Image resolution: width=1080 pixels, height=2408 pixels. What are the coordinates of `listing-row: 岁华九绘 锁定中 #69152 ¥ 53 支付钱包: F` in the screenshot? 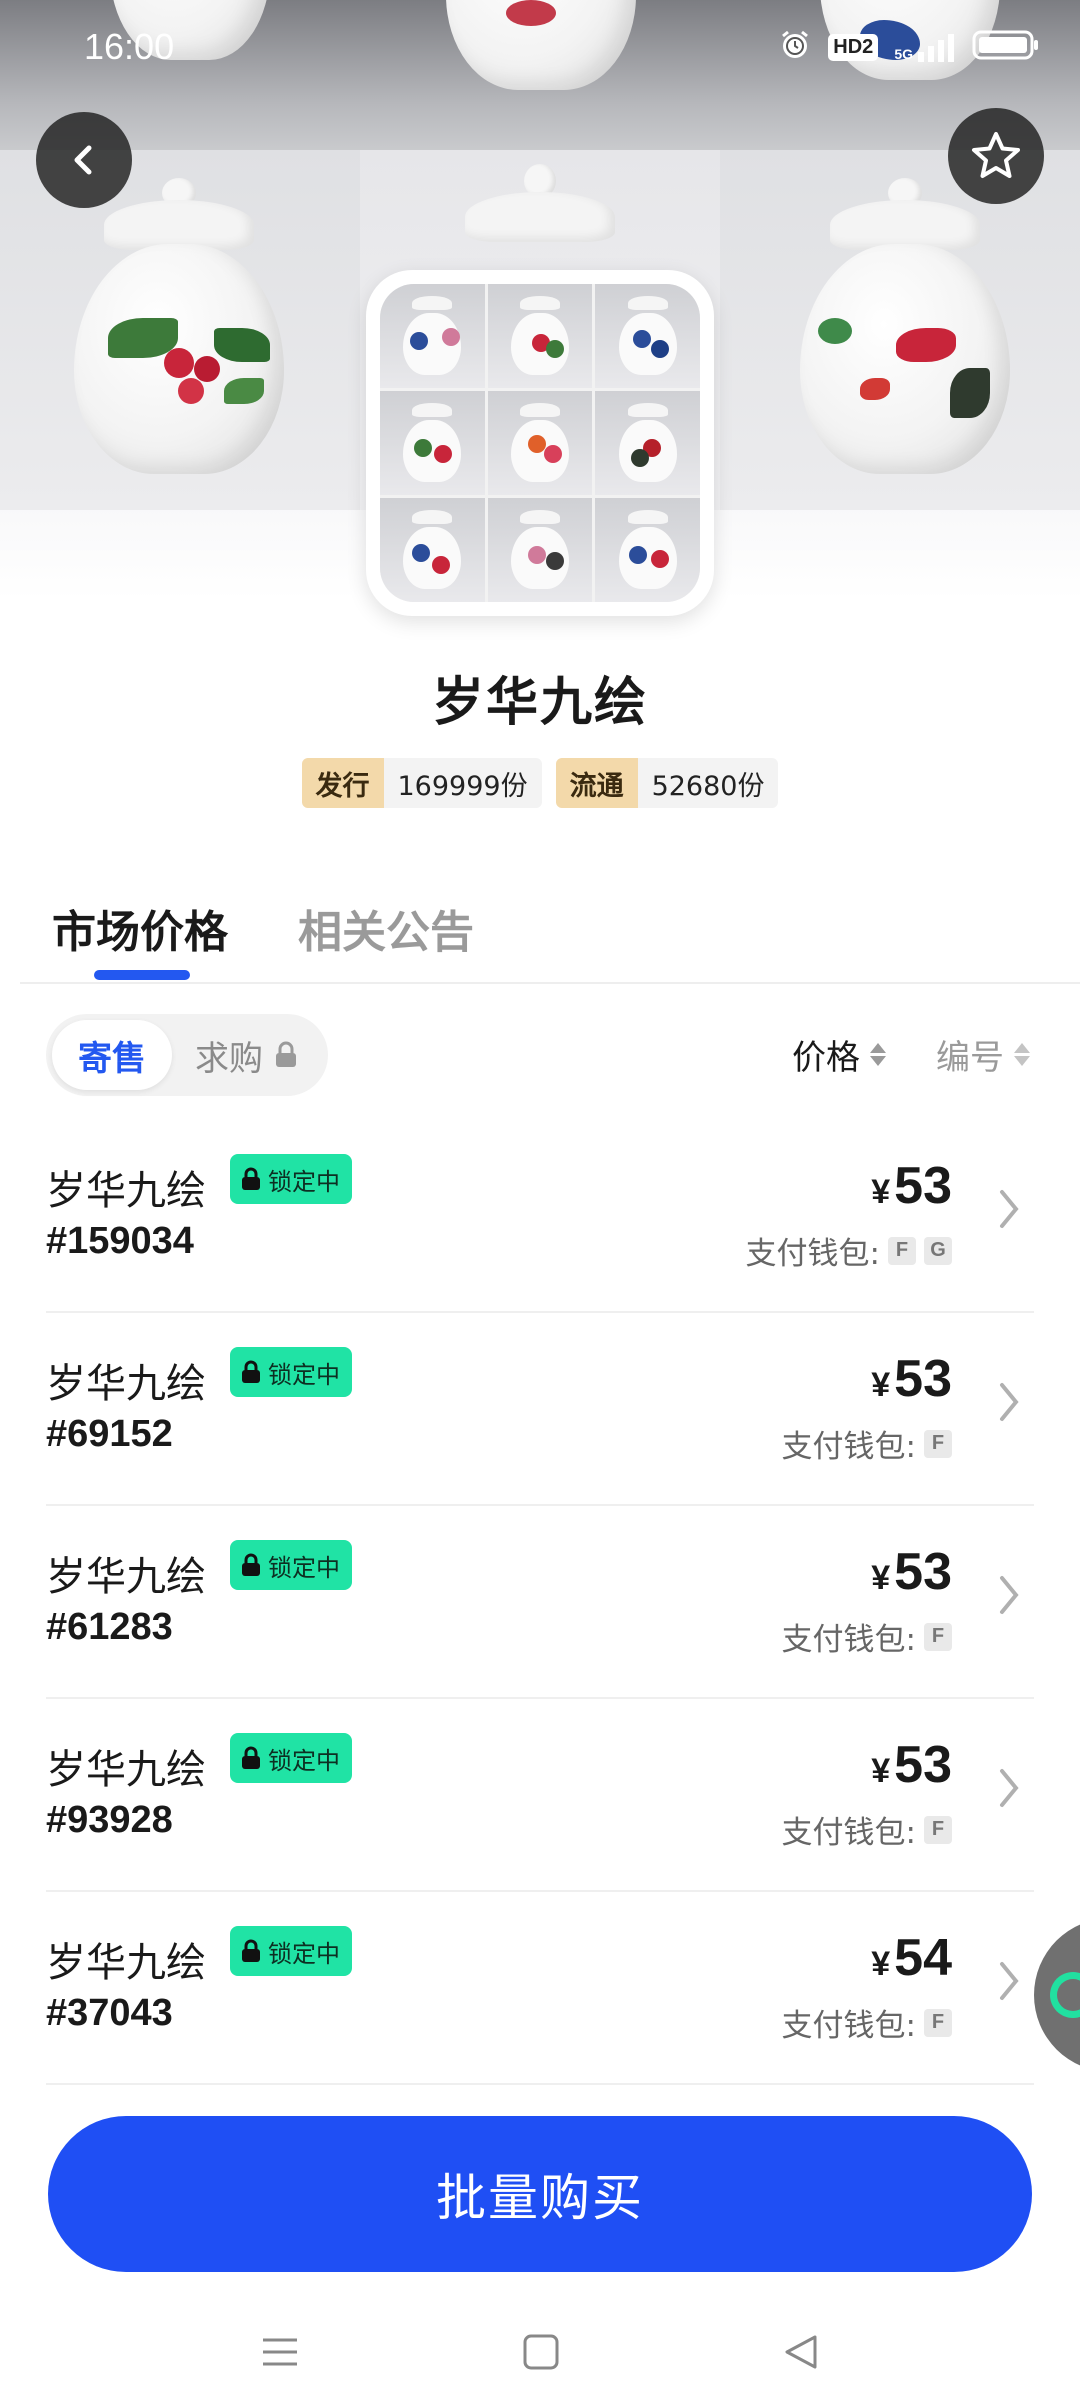 It's located at (540, 1409).